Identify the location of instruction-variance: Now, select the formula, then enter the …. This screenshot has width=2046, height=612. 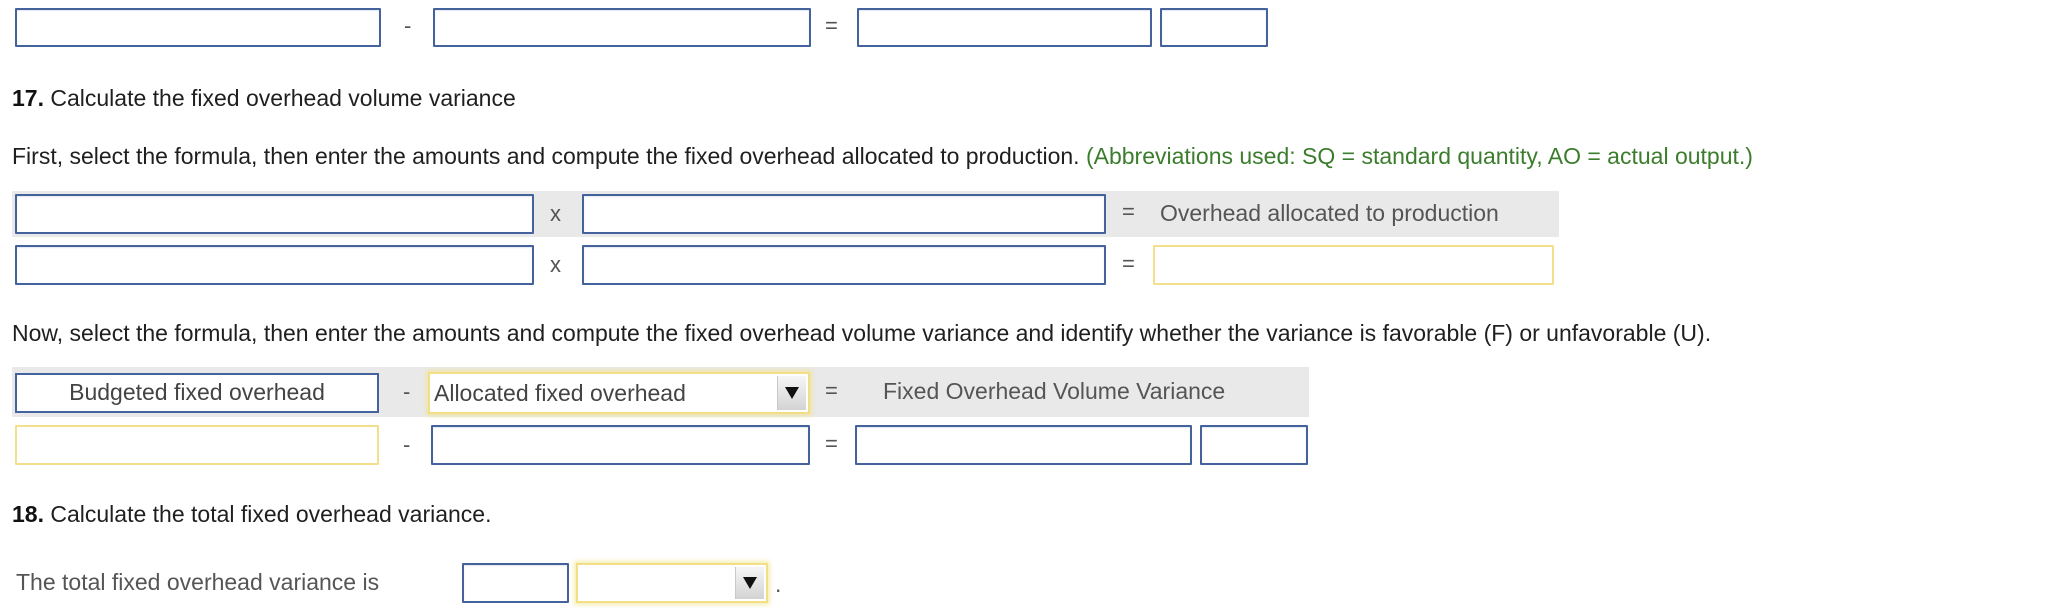
(861, 333).